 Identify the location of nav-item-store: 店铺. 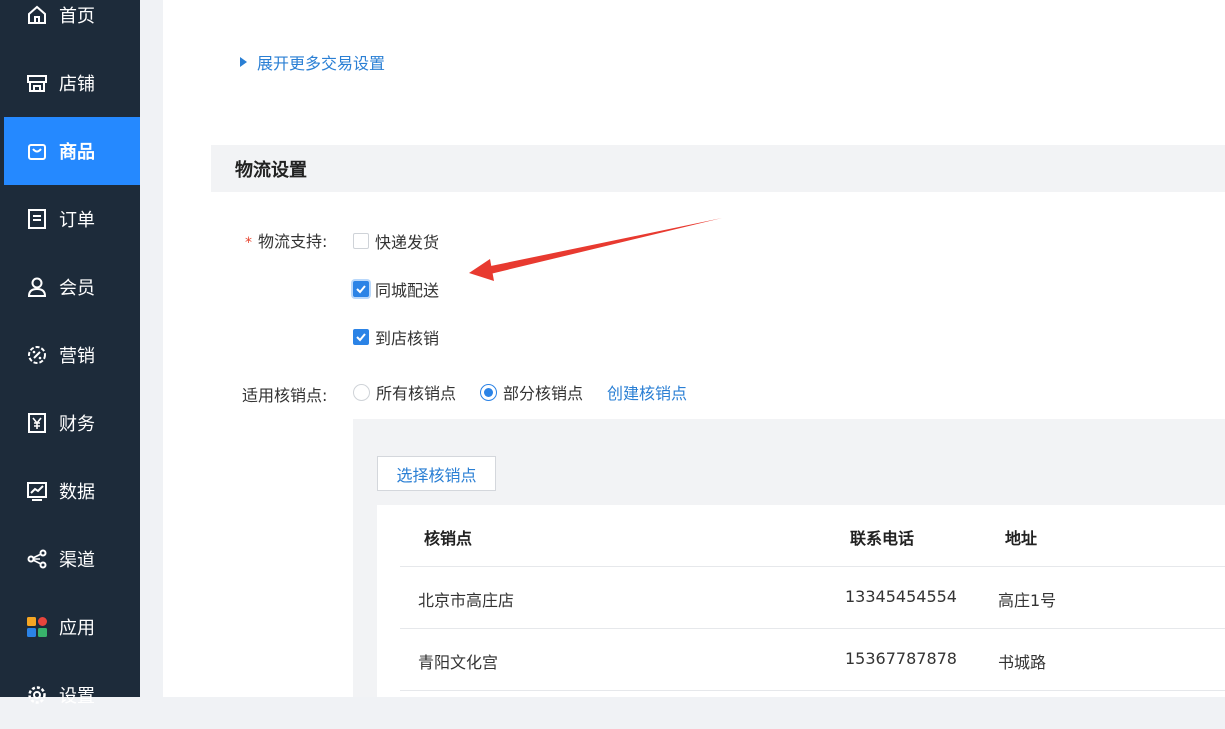
(72, 83).